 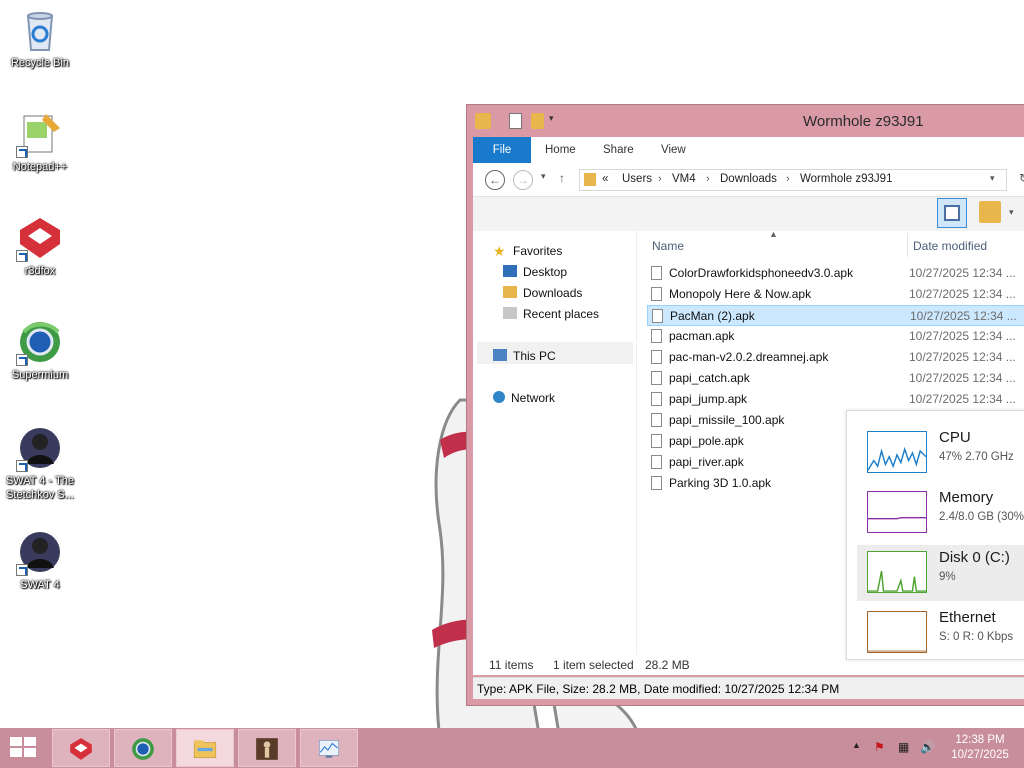 I want to click on r3dfox-icon, so click(x=81, y=749).